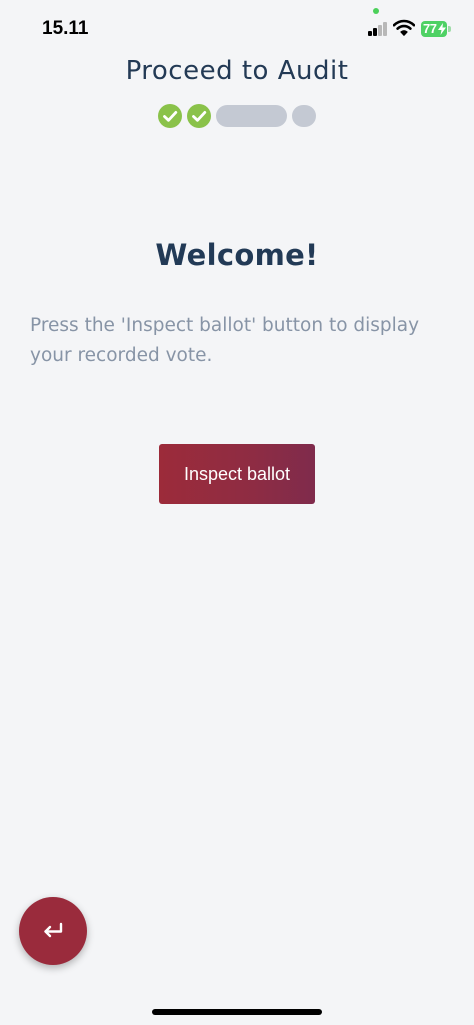  I want to click on back-button, so click(53, 931).